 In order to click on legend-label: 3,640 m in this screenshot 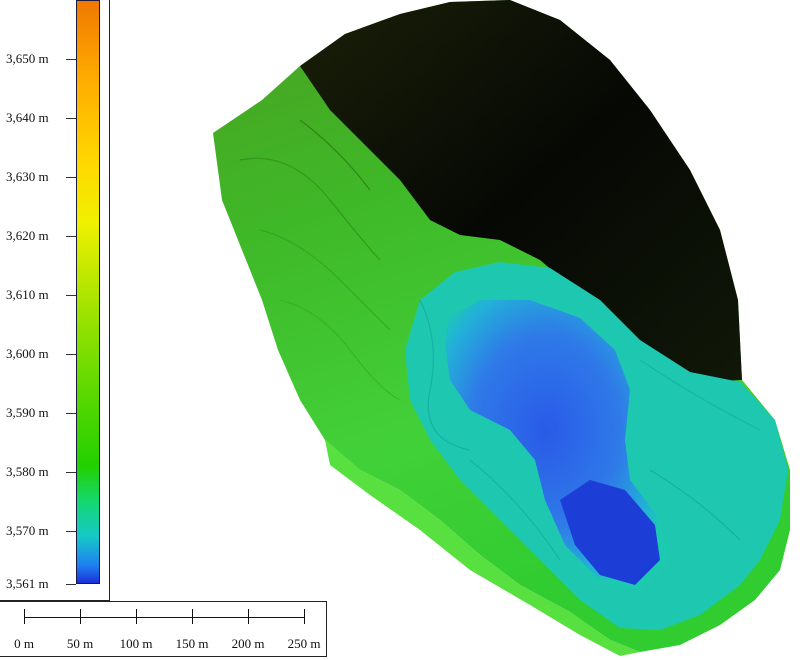, I will do `click(27, 117)`.